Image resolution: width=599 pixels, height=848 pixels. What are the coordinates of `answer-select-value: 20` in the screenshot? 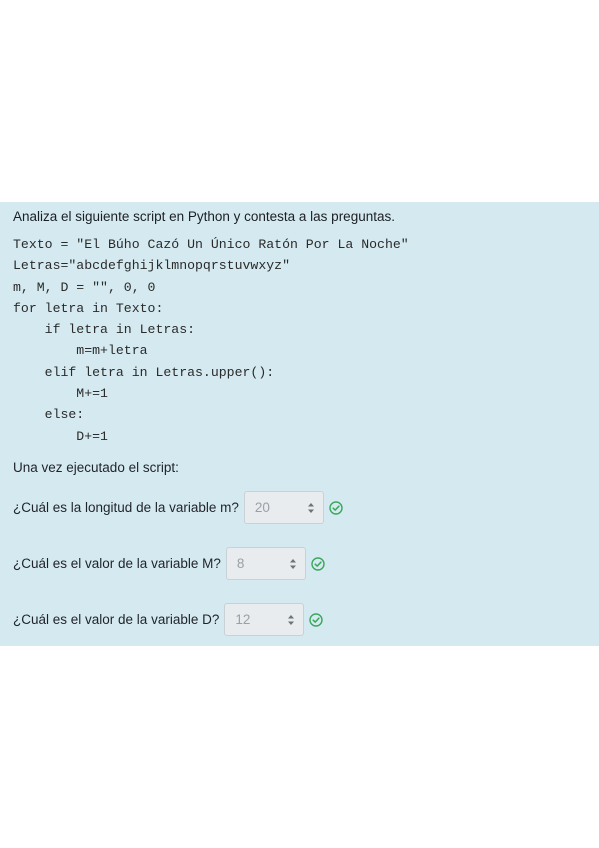 It's located at (262, 507).